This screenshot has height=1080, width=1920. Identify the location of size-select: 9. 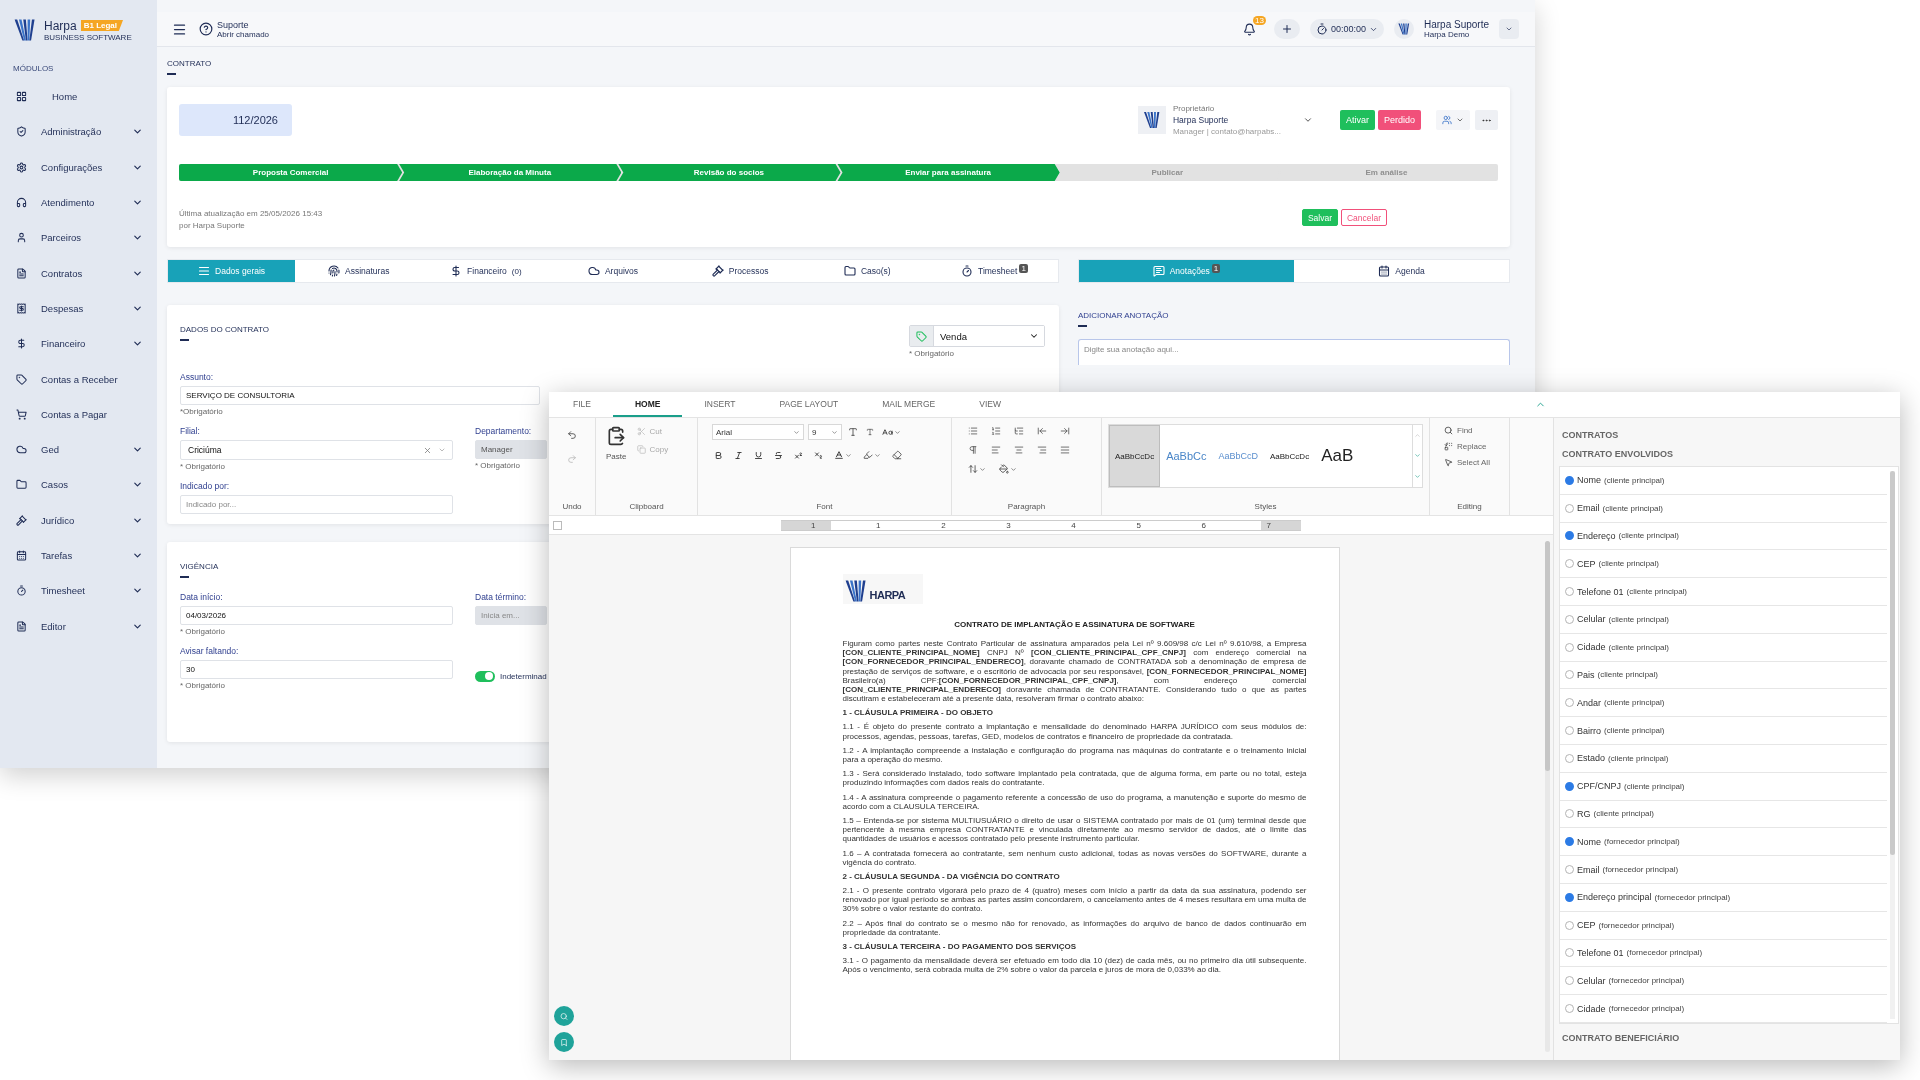
(825, 432).